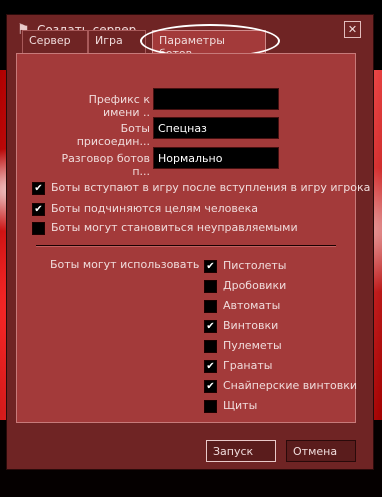 The image size is (382, 497). What do you see at coordinates (125, 264) in the screenshot?
I see `weapons-label: Боты могут использовать` at bounding box center [125, 264].